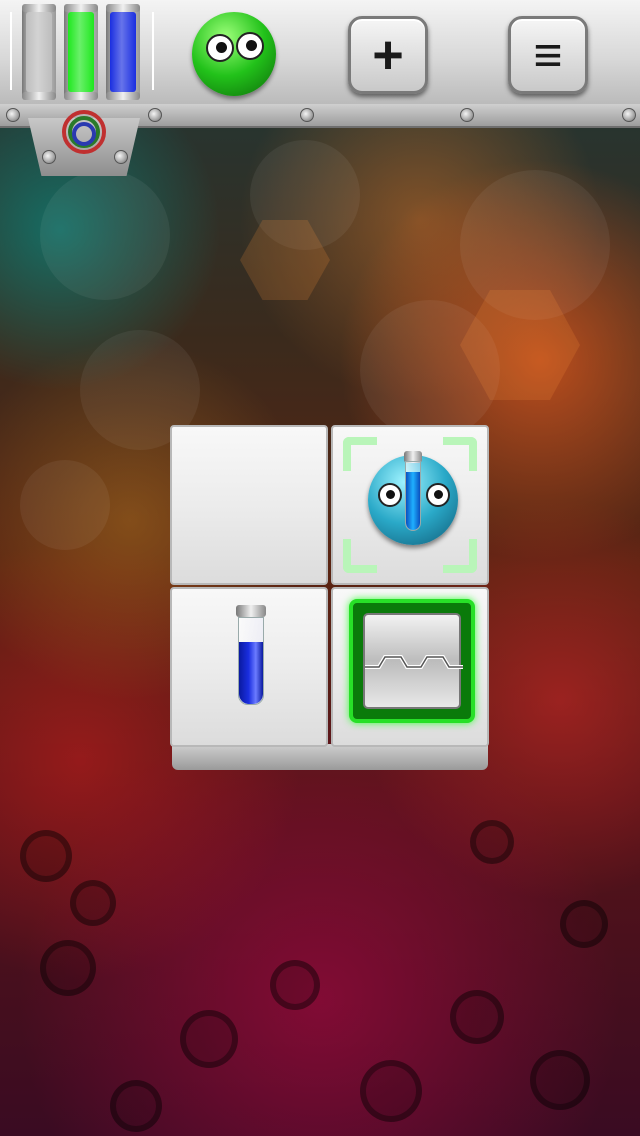 The image size is (640, 1136). I want to click on held-vial-icon, so click(413, 496).